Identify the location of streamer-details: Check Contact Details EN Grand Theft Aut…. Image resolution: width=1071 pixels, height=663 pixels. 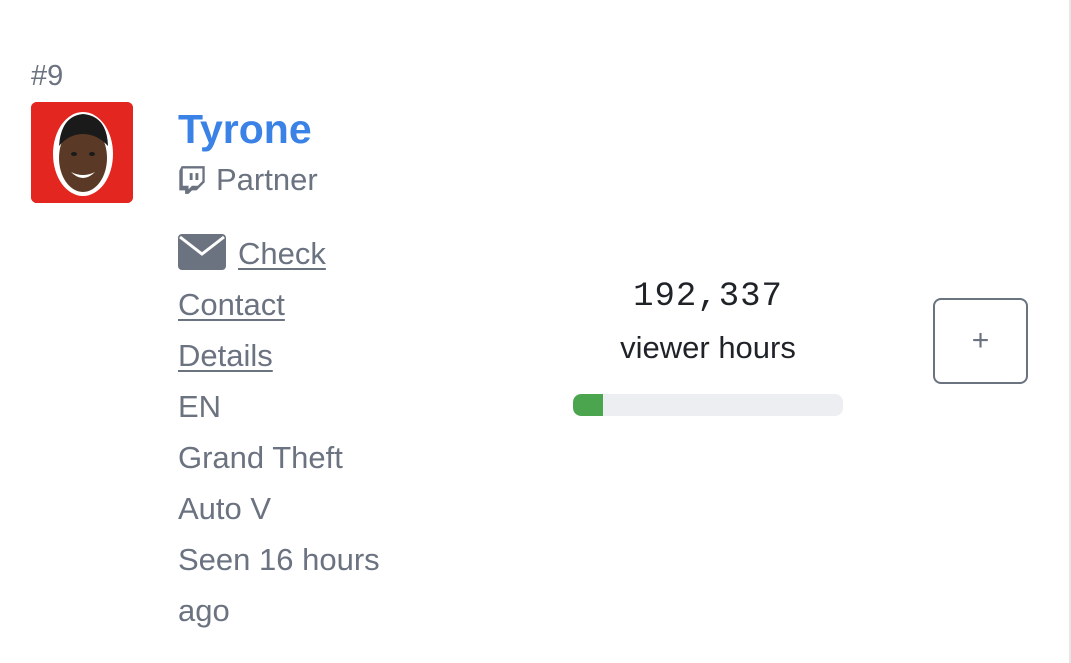
(303, 432).